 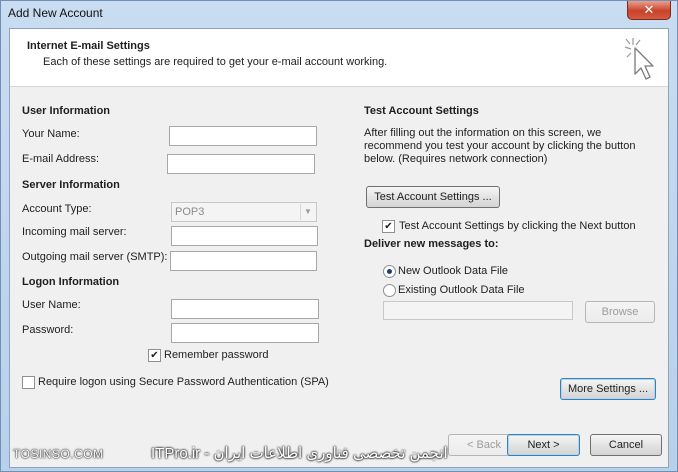 What do you see at coordinates (245, 309) in the screenshot?
I see `username-input` at bounding box center [245, 309].